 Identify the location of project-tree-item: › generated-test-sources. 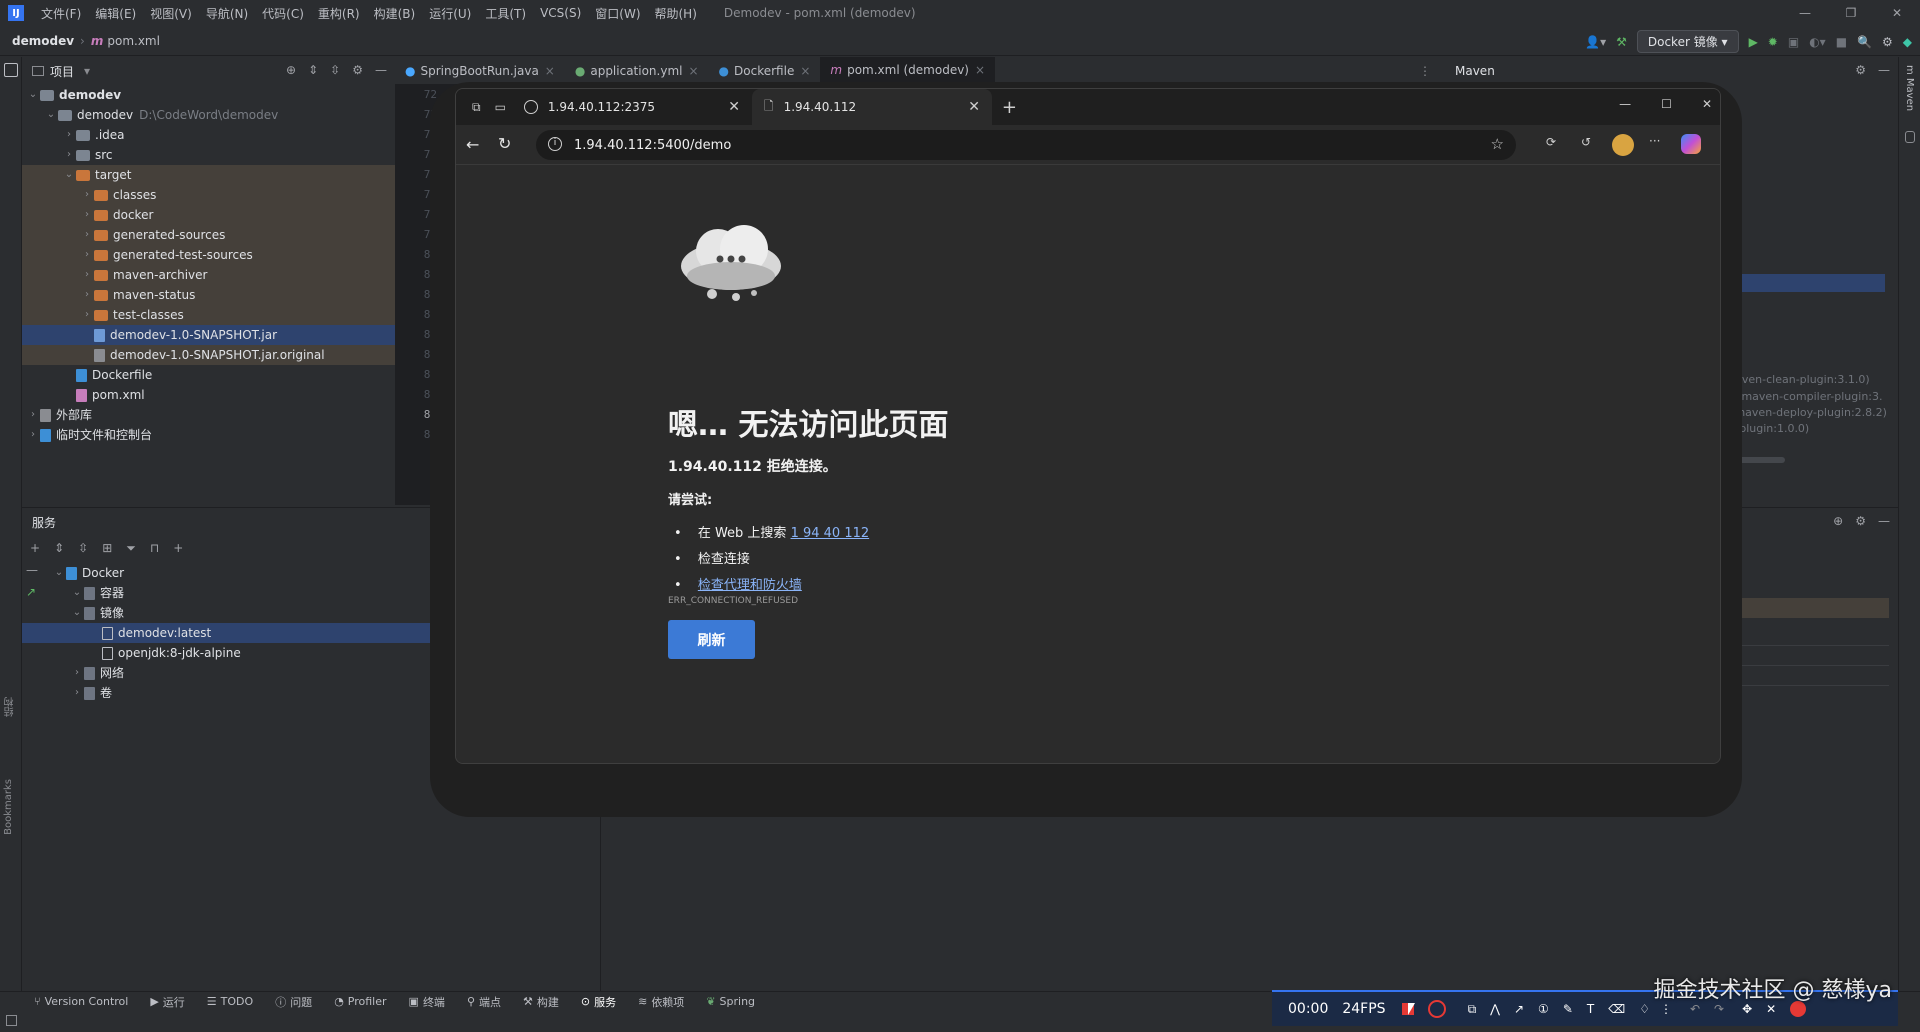
(208, 255).